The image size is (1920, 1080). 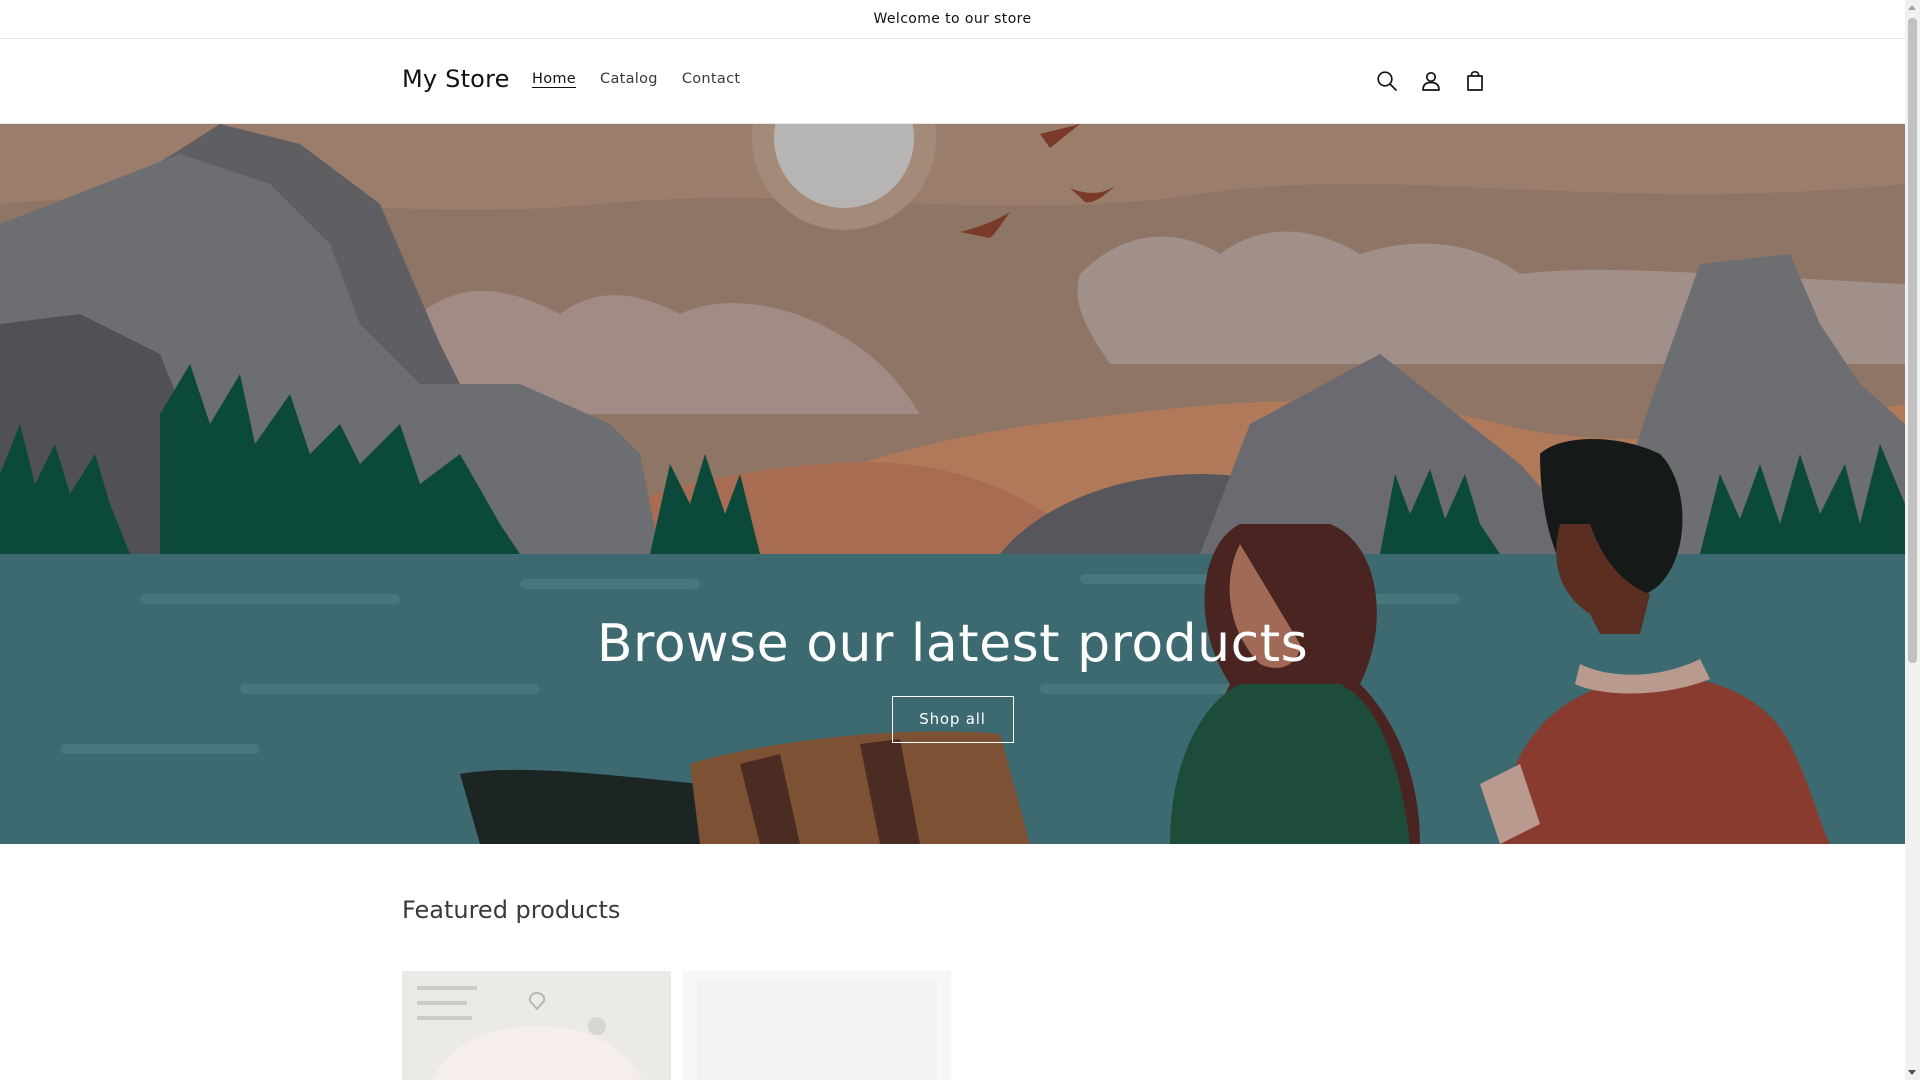 What do you see at coordinates (1387, 81) in the screenshot?
I see `search-icon` at bounding box center [1387, 81].